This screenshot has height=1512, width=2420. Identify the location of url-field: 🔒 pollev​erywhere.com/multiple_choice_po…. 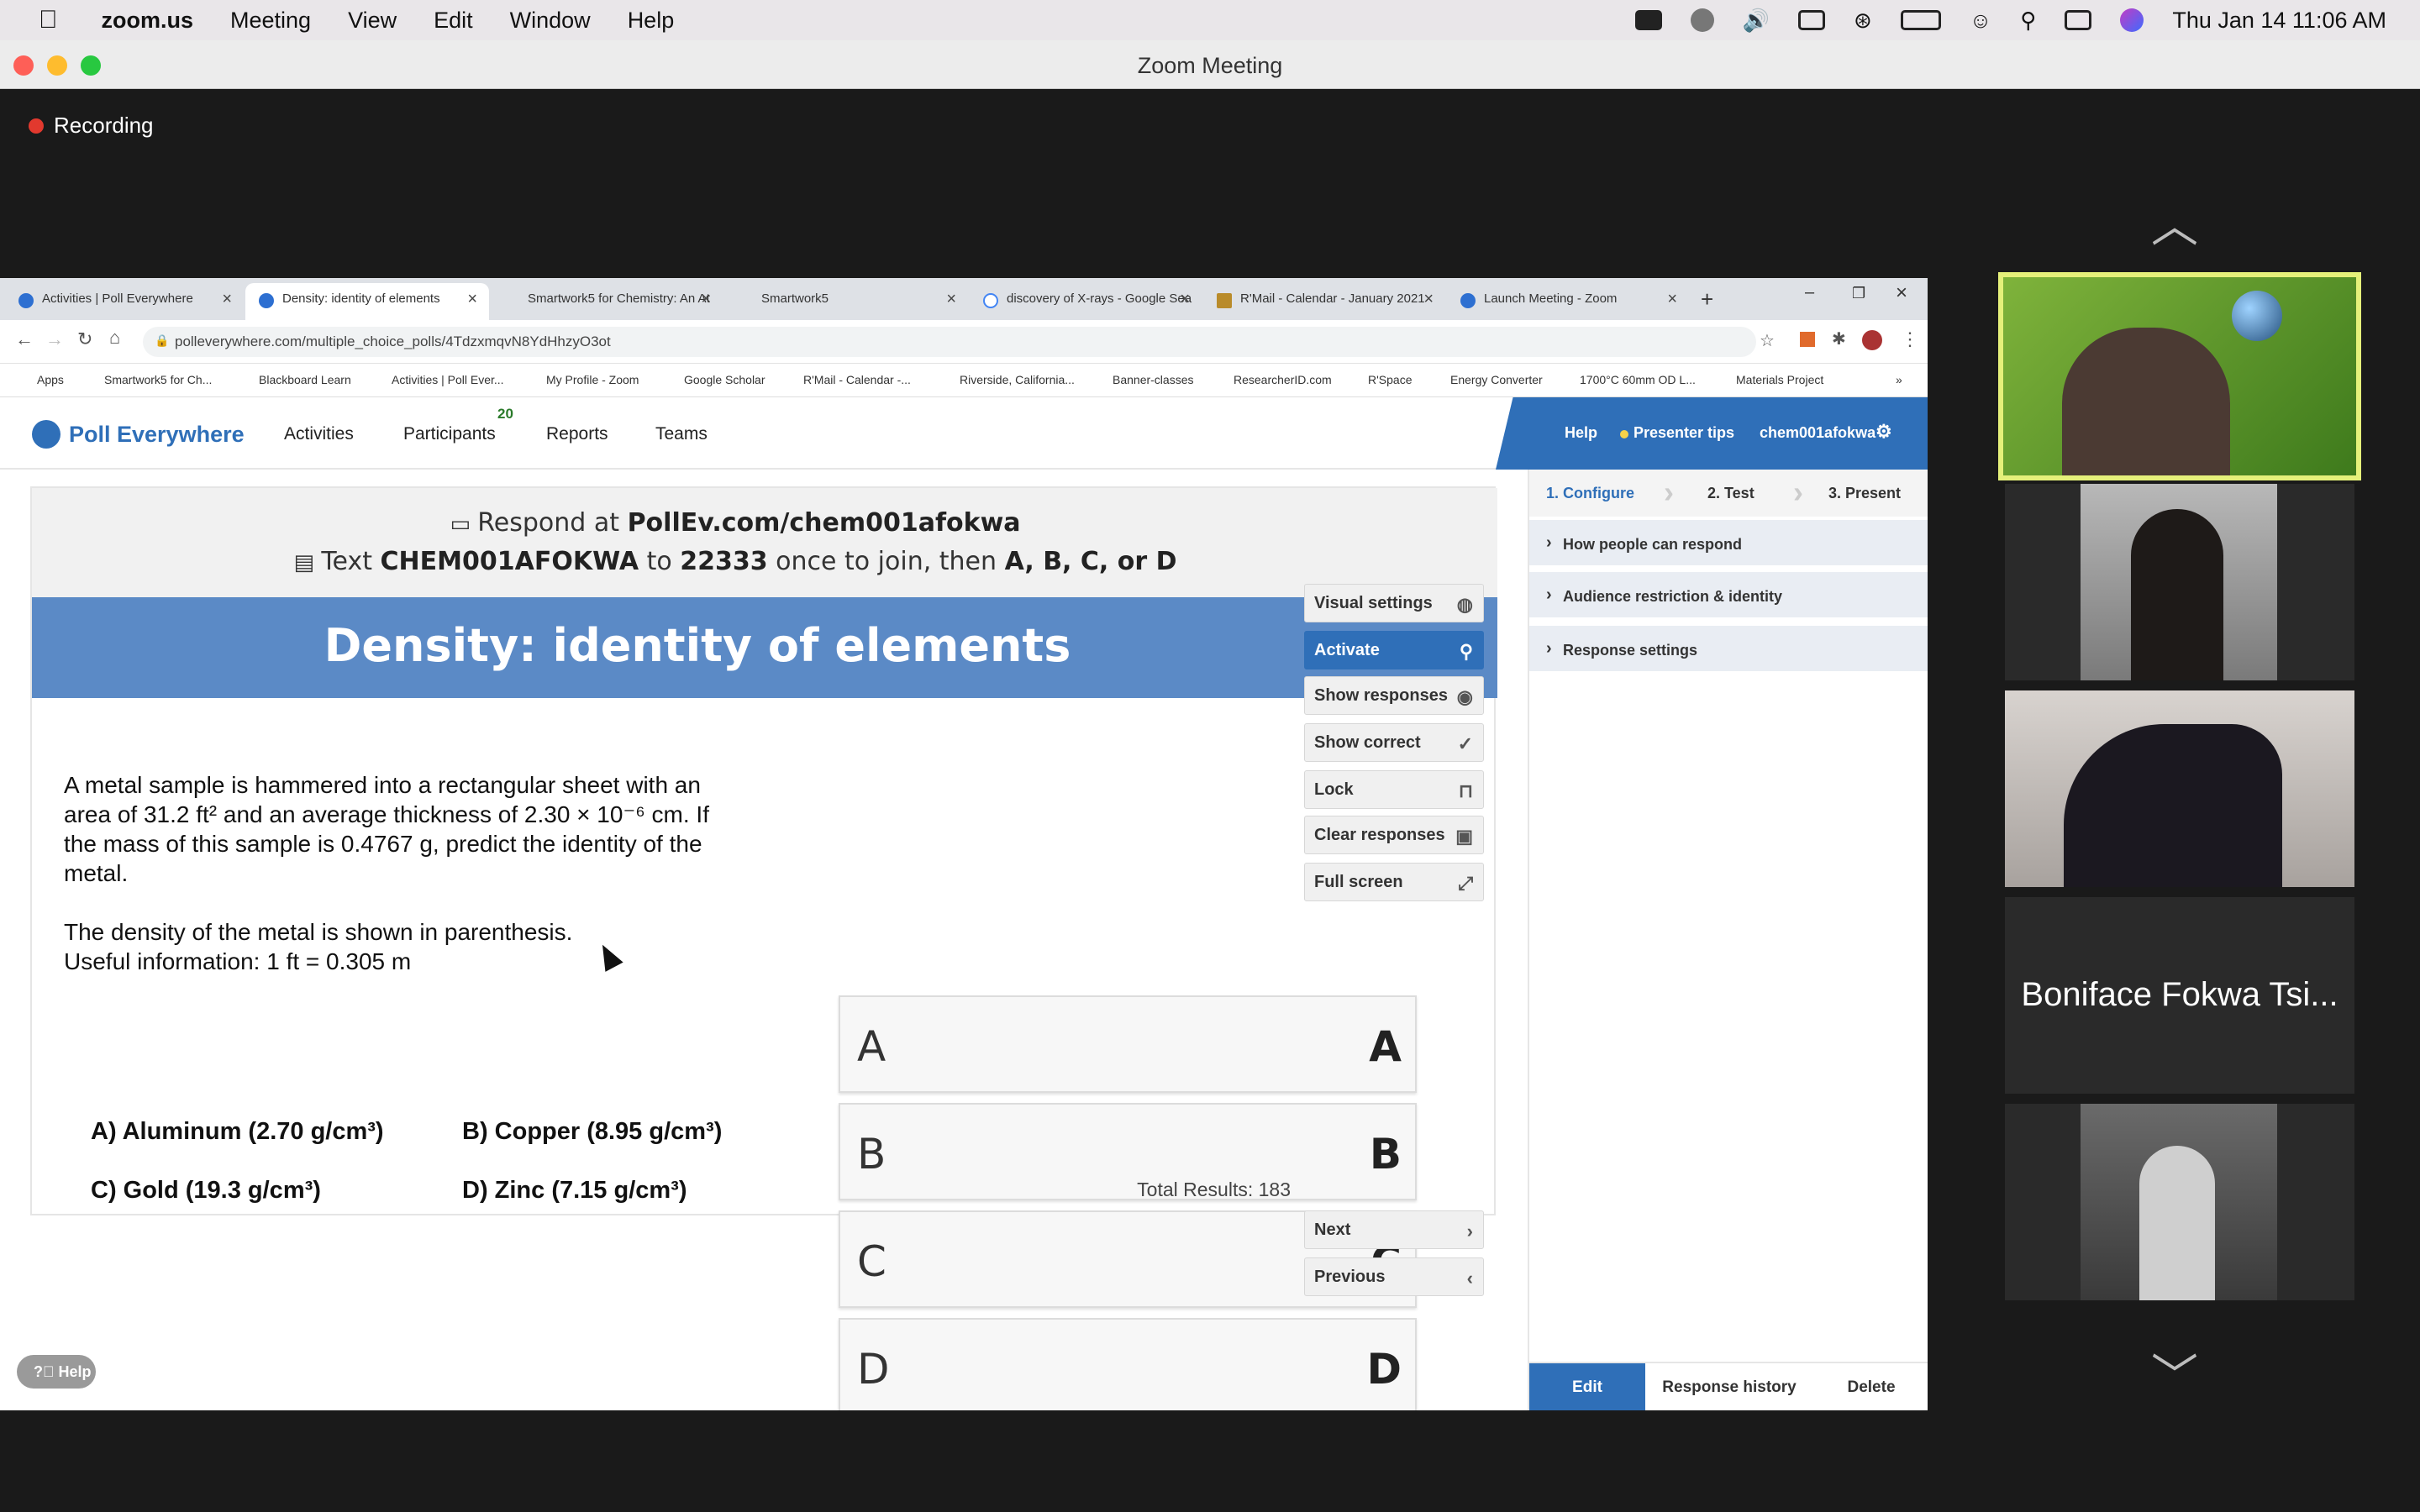
(950, 342).